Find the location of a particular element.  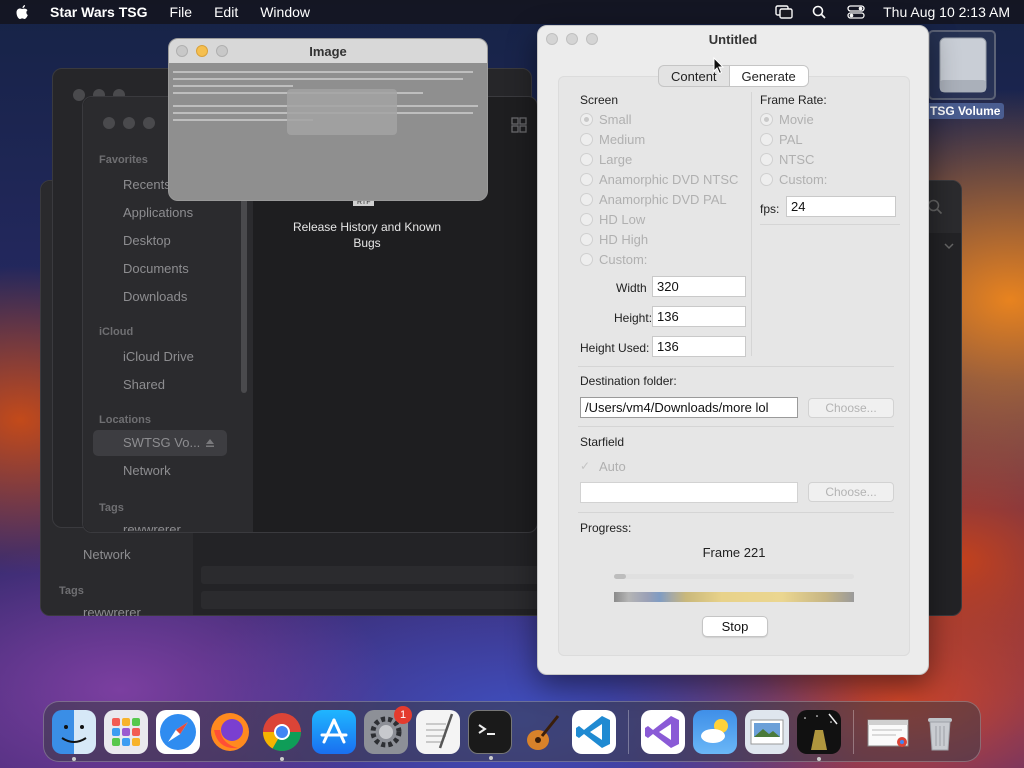

vscode-logo-icon is located at coordinates (593, 731).